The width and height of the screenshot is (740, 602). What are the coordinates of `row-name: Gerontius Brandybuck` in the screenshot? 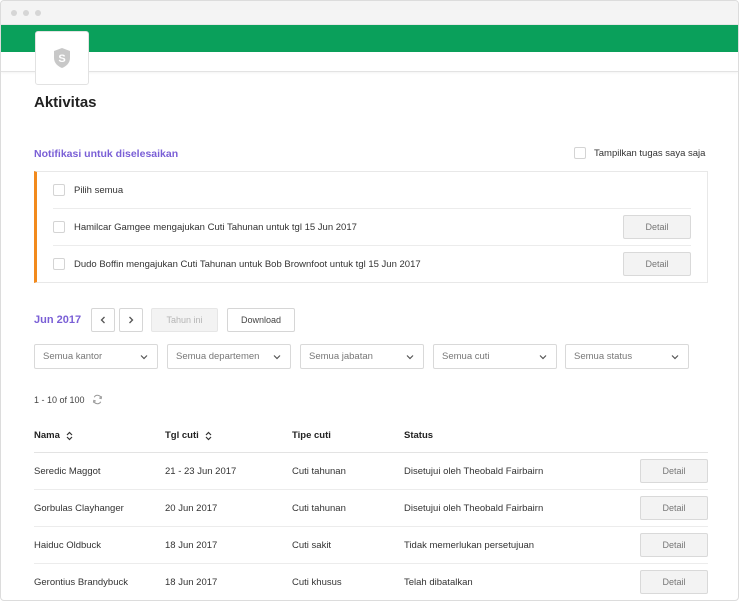 It's located at (81, 582).